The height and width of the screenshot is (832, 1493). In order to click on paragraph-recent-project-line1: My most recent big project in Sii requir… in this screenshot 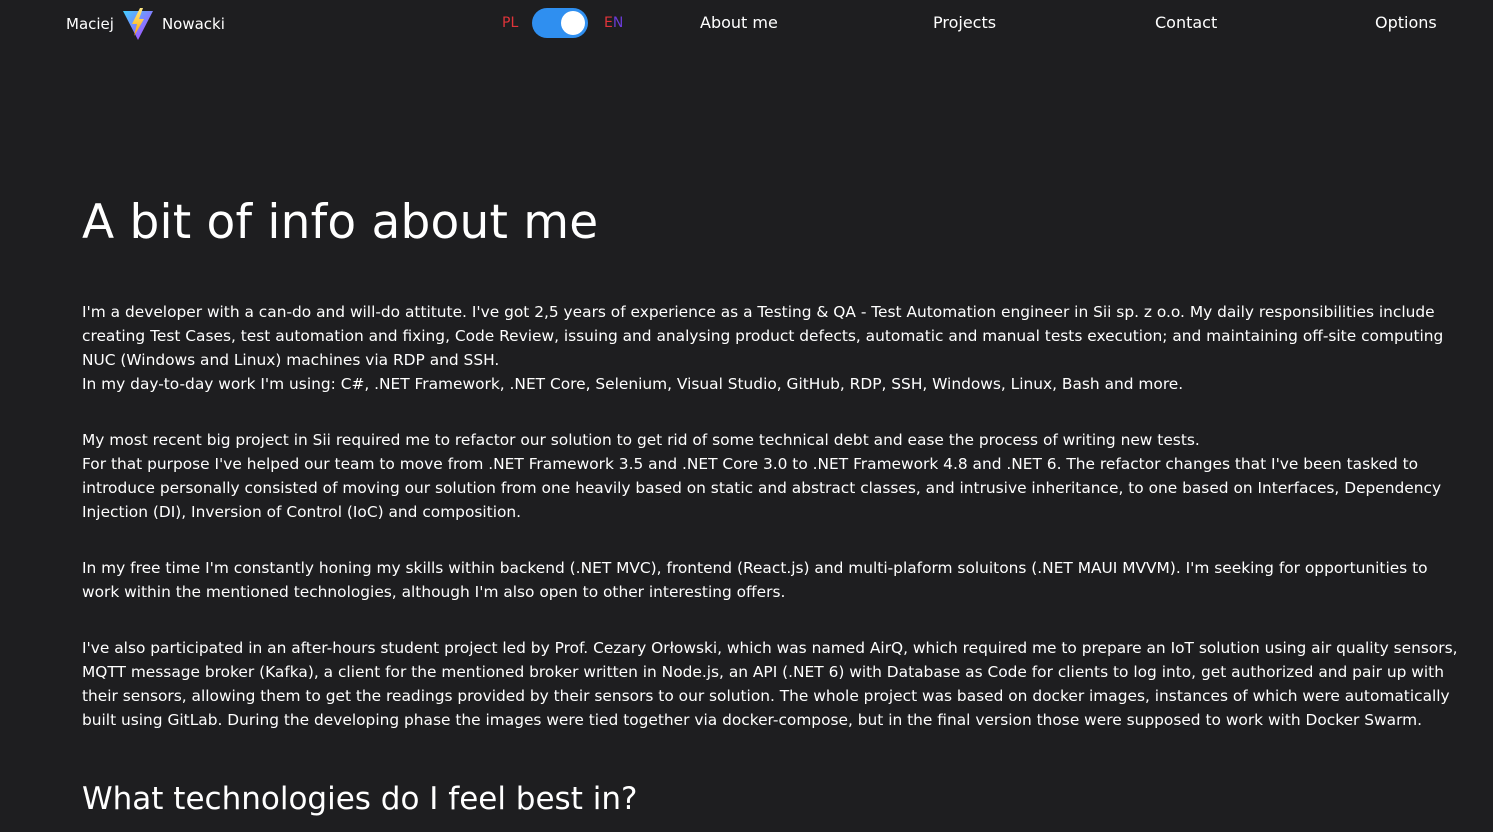, I will do `click(641, 440)`.